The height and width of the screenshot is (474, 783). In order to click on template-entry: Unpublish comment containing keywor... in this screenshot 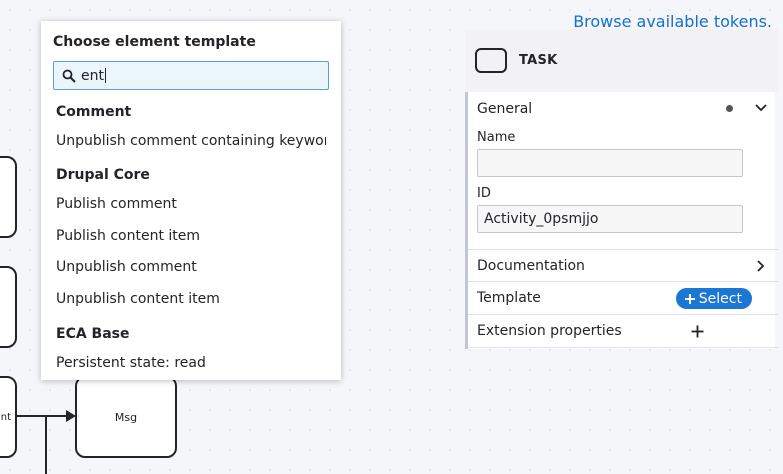, I will do `click(191, 141)`.